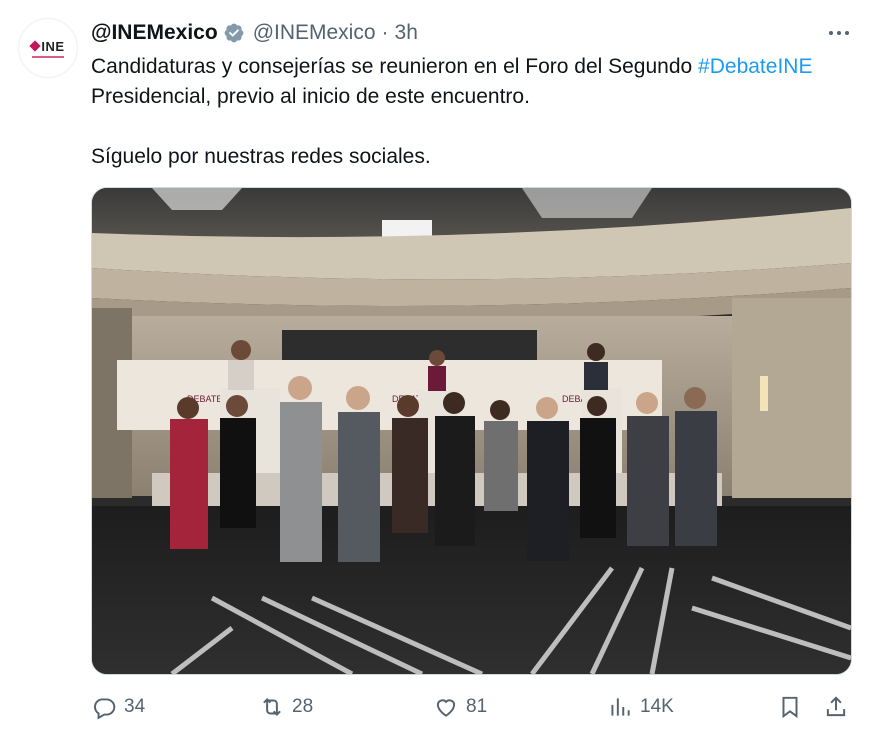  What do you see at coordinates (154, 33) in the screenshot?
I see `display-name: @INEMexico` at bounding box center [154, 33].